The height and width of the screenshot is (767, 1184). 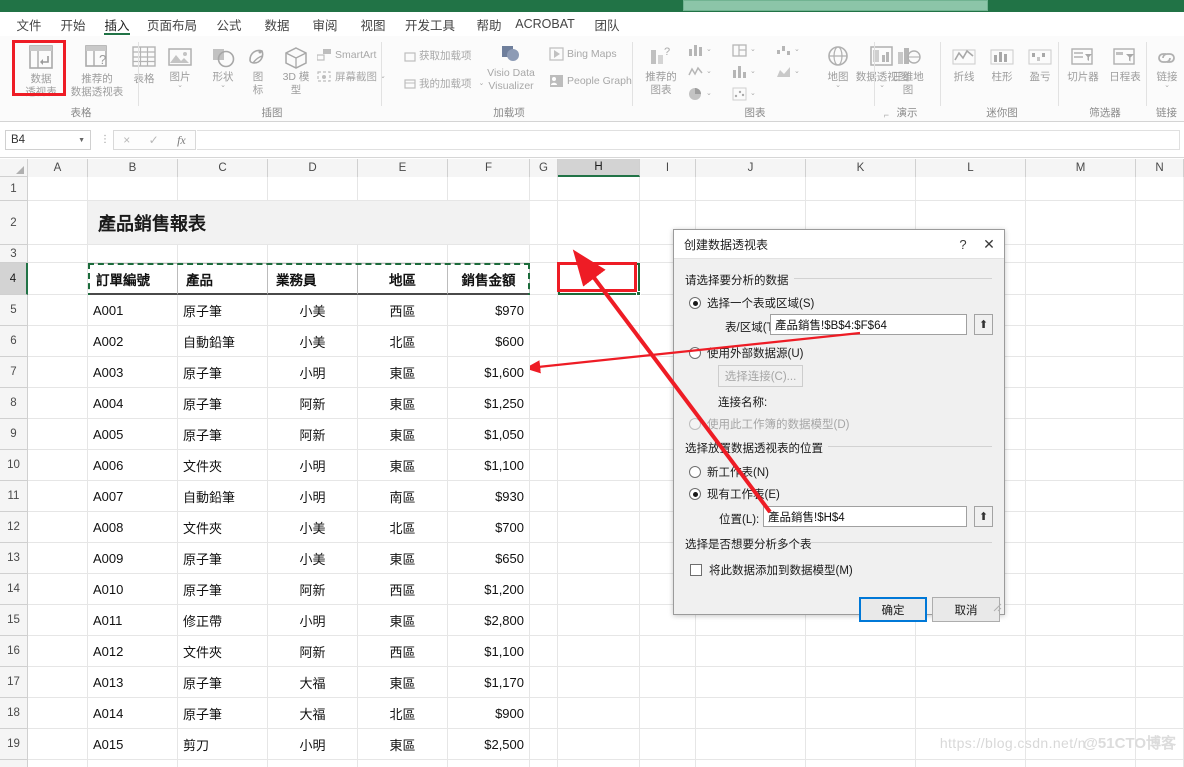 I want to click on column-header-M: M, so click(x=1081, y=168).